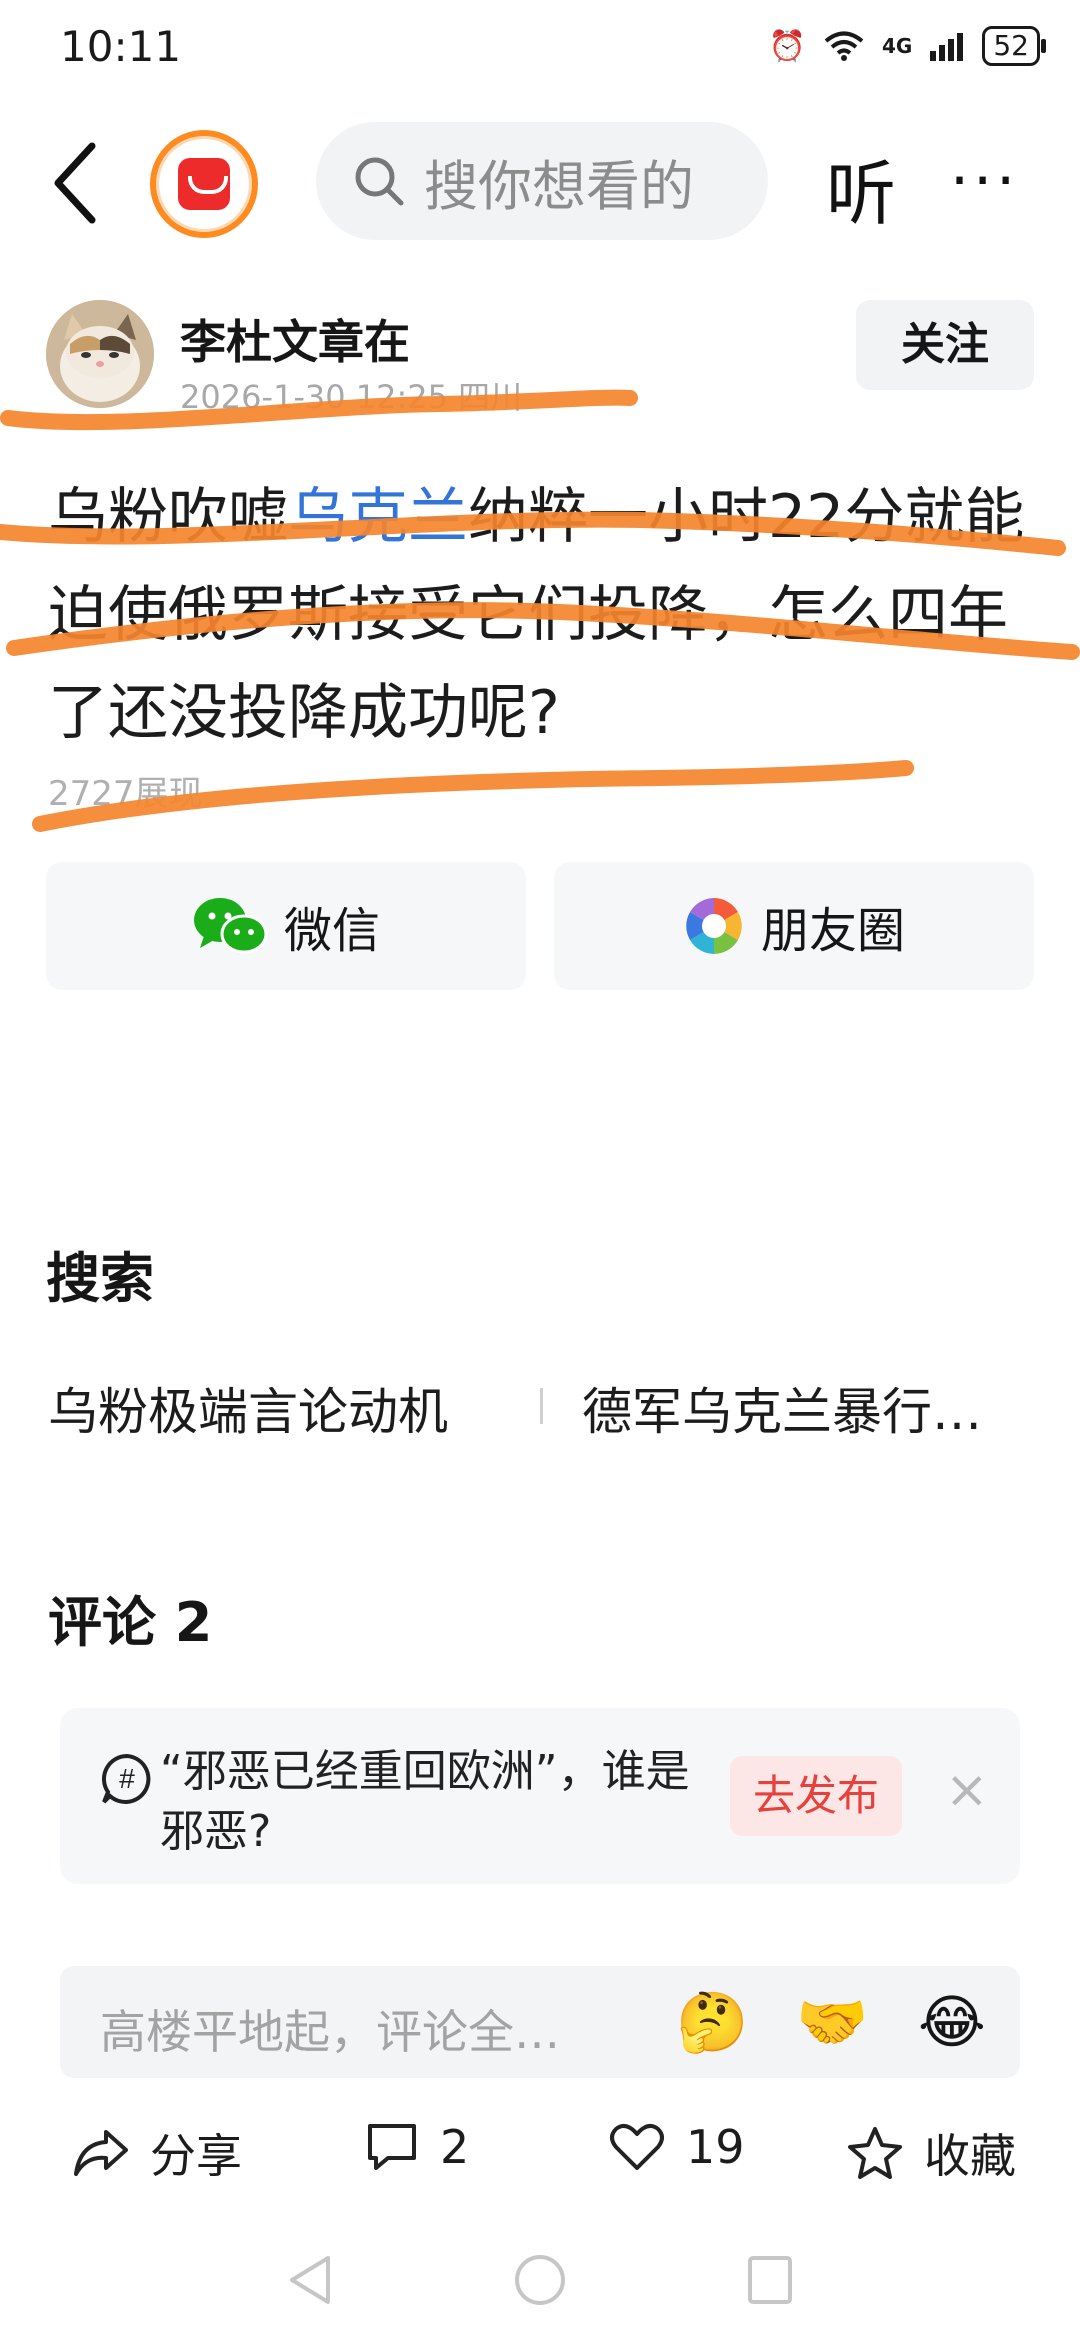 The image size is (1080, 2340). I want to click on share-action: 分享, so click(157, 2153).